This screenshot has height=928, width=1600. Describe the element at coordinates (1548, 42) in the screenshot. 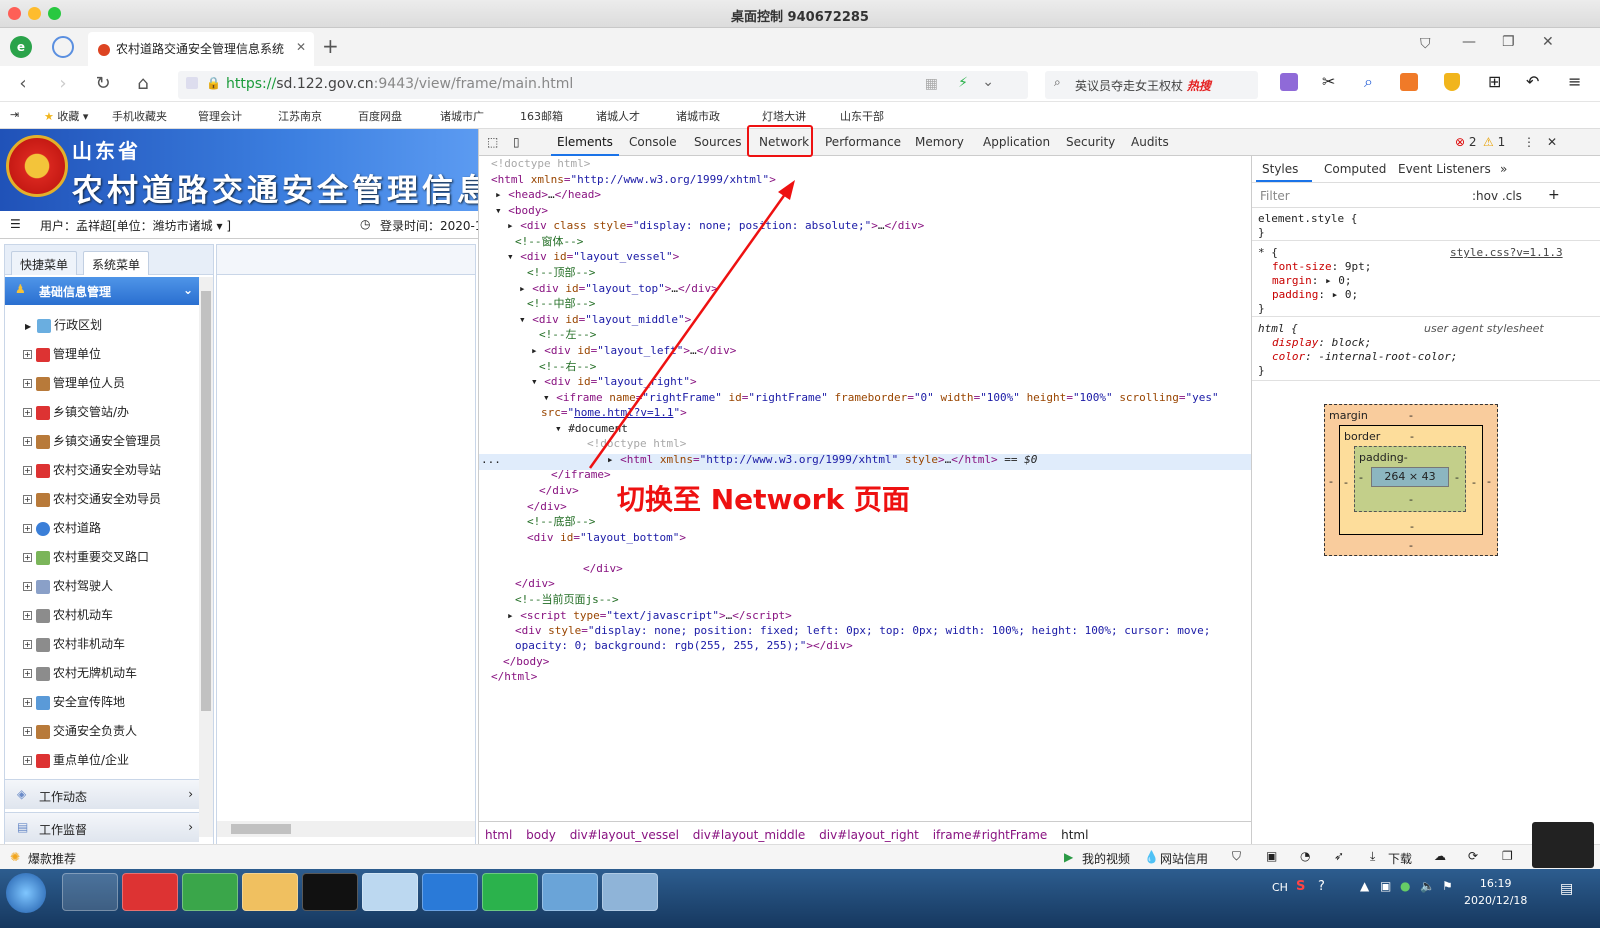

I see `close-icon: ✕` at that location.